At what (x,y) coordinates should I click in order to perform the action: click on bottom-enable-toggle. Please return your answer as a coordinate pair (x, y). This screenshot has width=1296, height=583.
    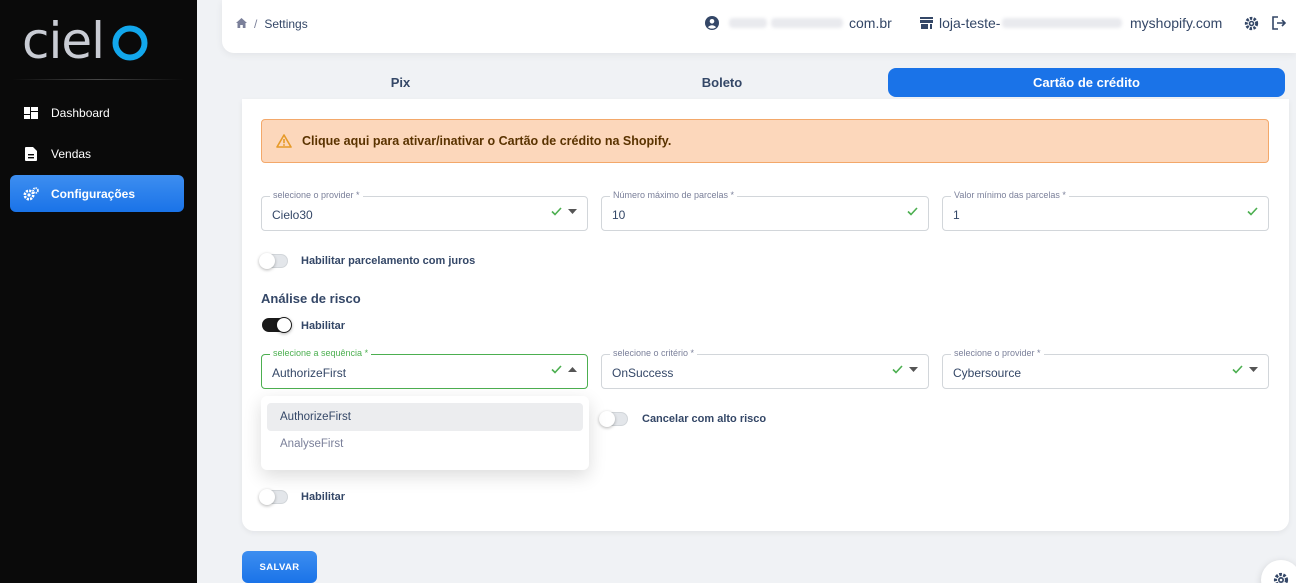
    Looking at the image, I should click on (273, 497).